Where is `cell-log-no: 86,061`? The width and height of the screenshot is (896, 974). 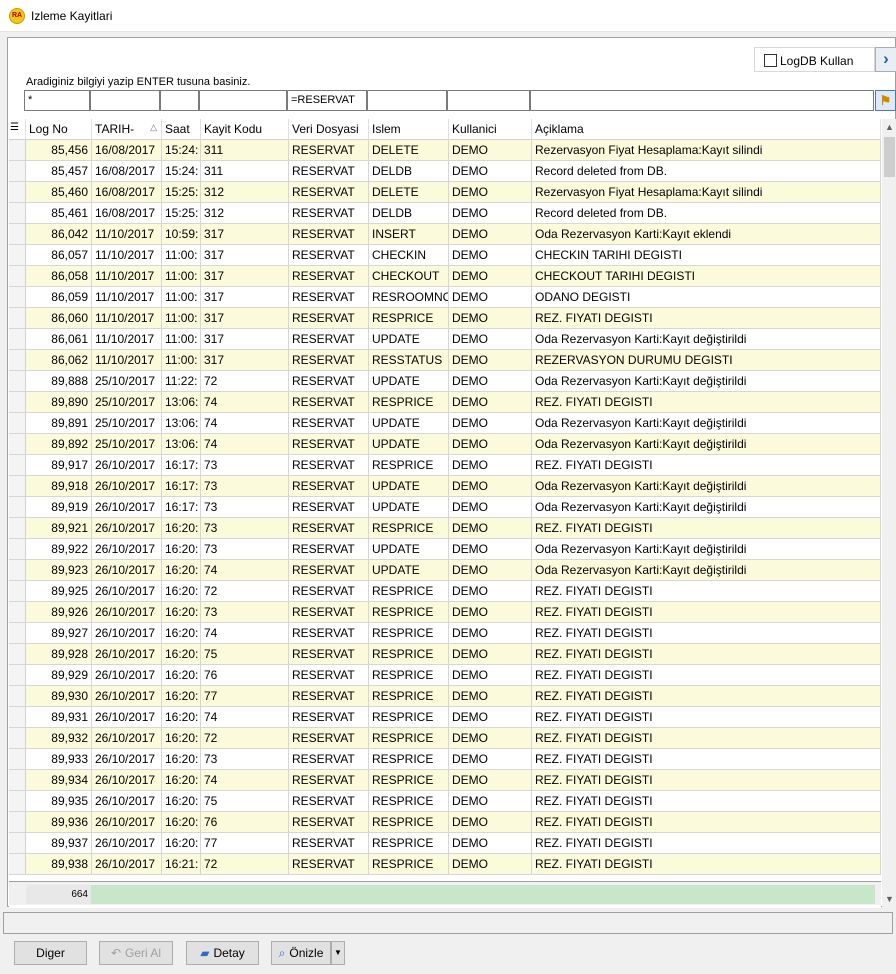 cell-log-no: 86,061 is located at coordinates (59, 339).